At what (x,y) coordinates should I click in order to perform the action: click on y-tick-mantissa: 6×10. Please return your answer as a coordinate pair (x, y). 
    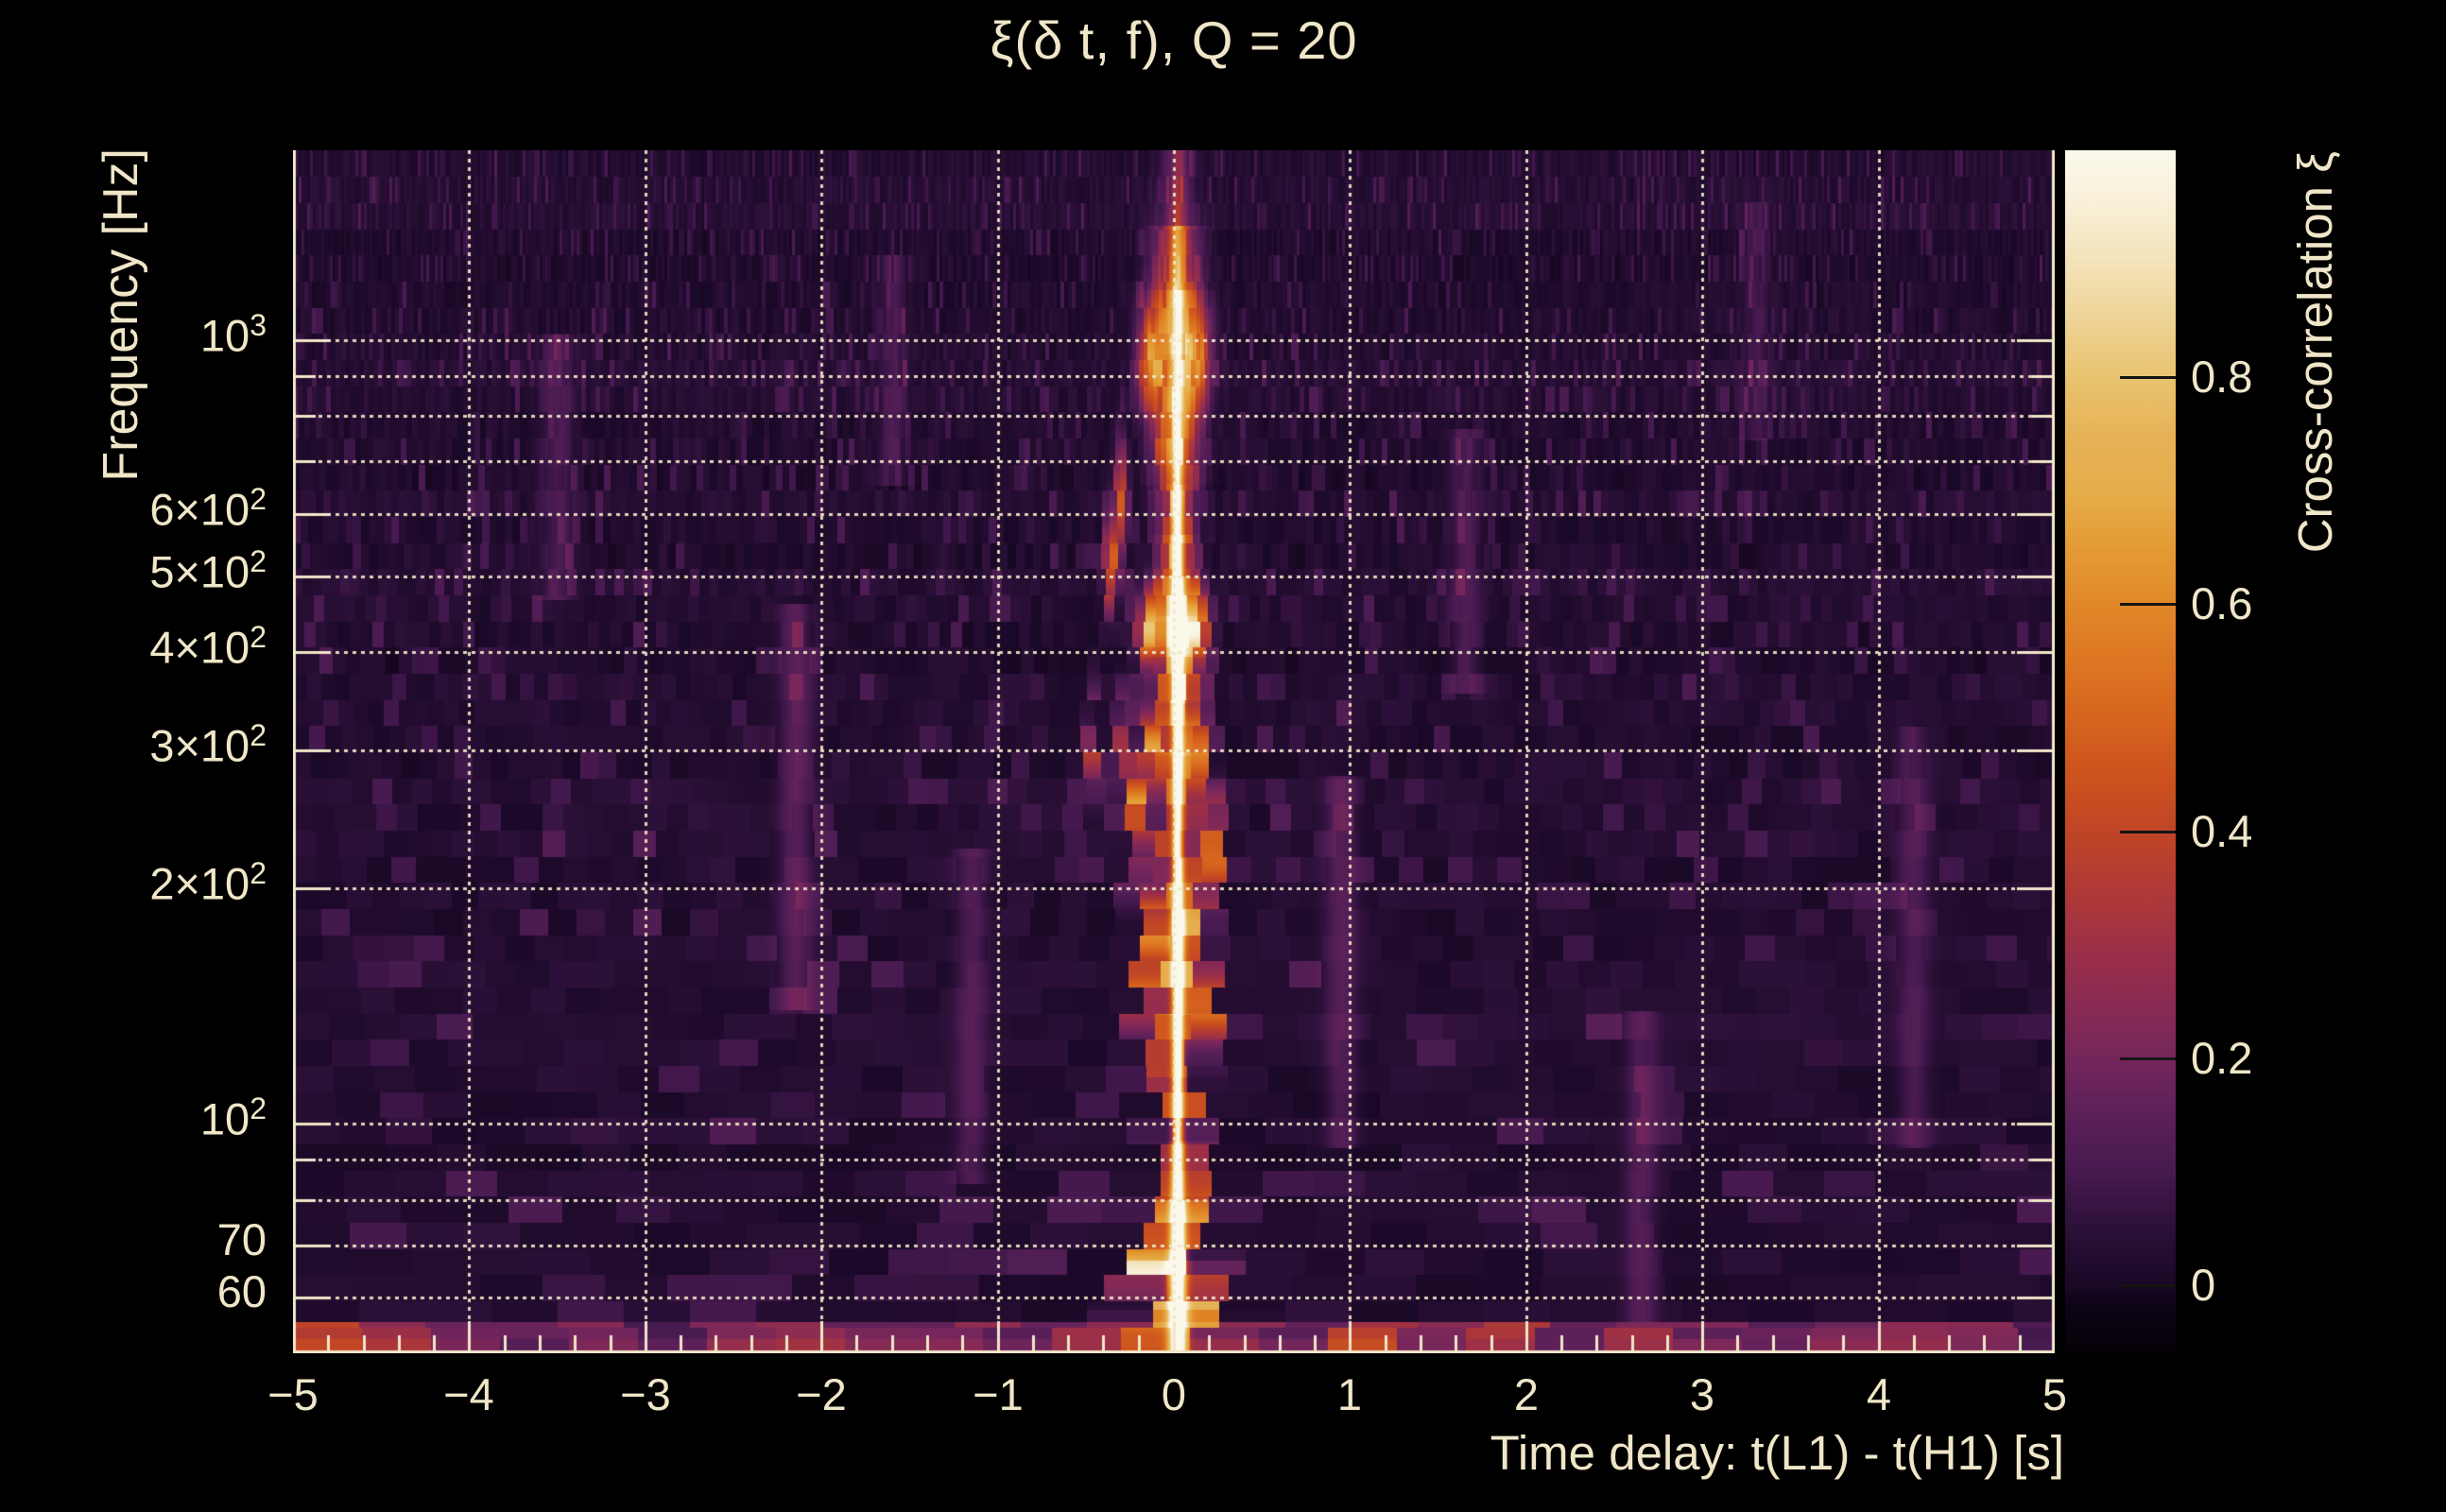
    Looking at the image, I should click on (199, 509).